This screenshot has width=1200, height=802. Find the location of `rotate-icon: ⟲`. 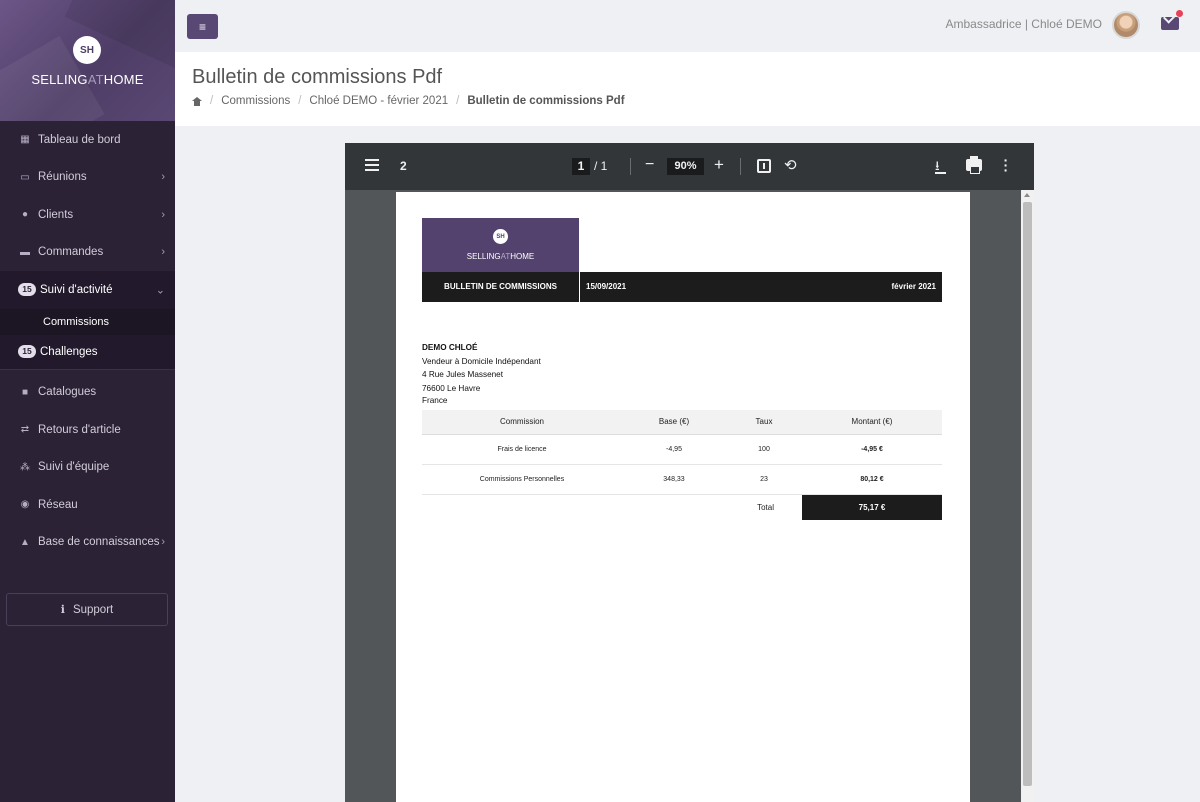

rotate-icon: ⟲ is located at coordinates (790, 165).